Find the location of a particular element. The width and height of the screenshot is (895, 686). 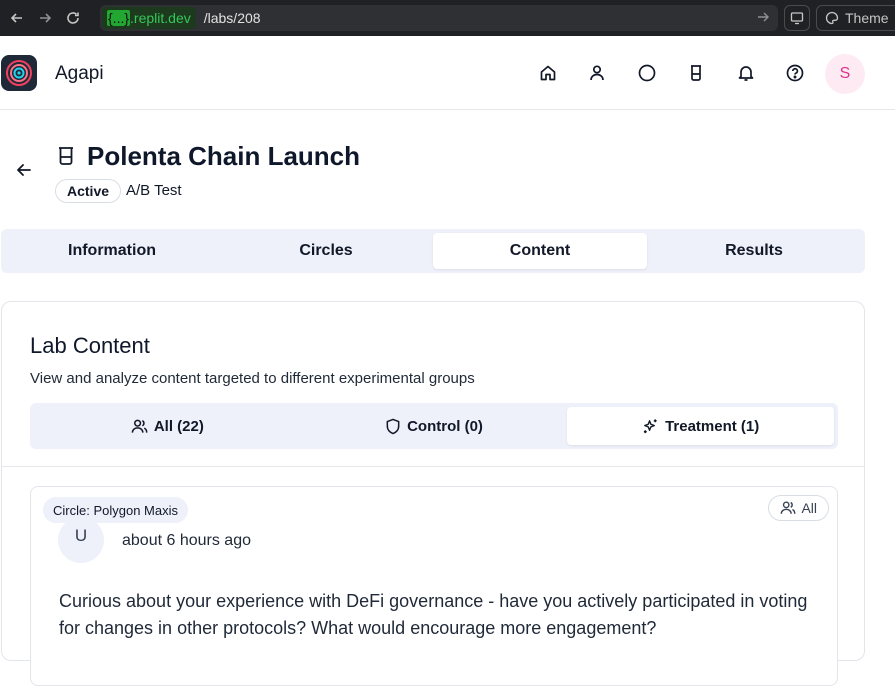

address-bar: {...} .replit.dev /labs/208 is located at coordinates (439, 18).